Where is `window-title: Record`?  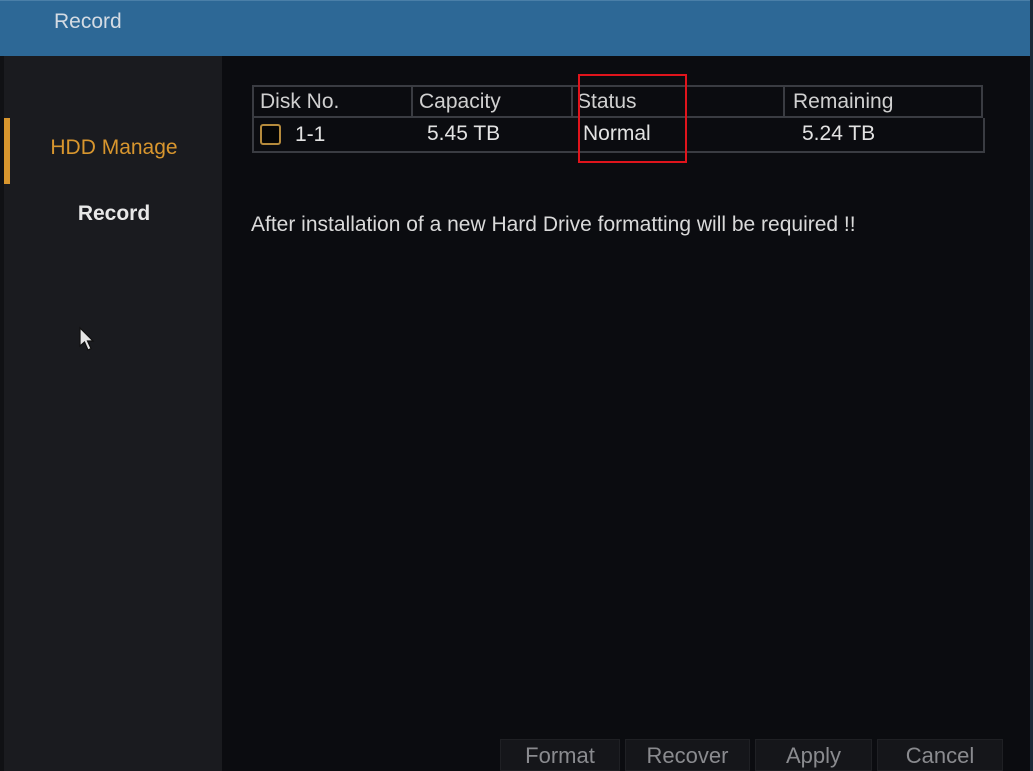 window-title: Record is located at coordinates (88, 21).